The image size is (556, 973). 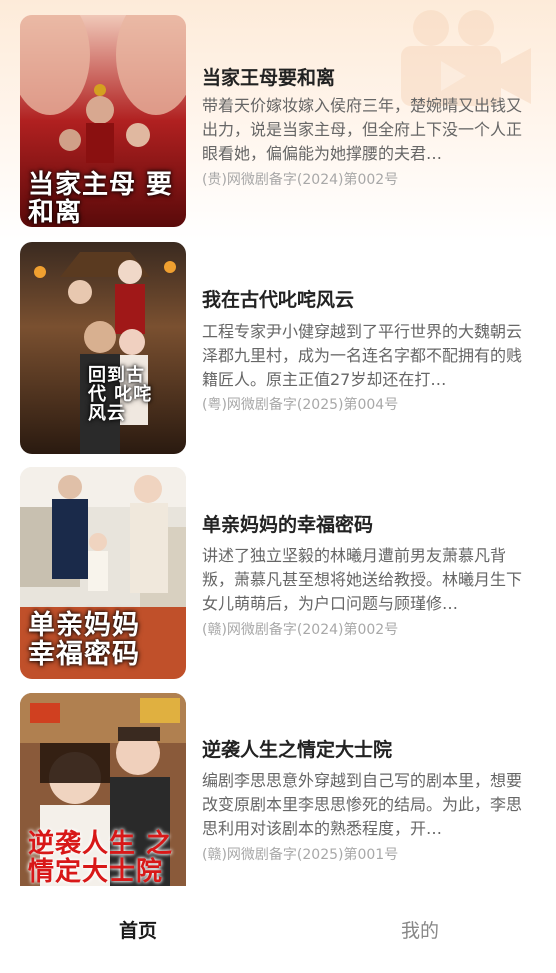 I want to click on poster-thumbnail: 逆袭人生 之情定大士院, so click(x=103, y=789).